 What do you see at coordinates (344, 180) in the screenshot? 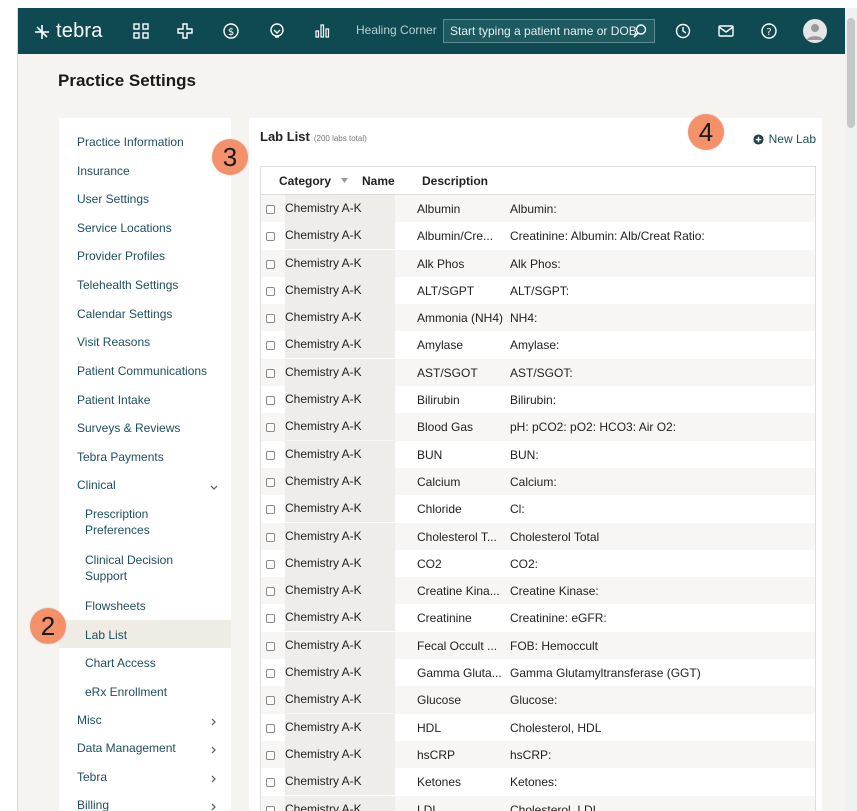
I see `sort-down-icon` at bounding box center [344, 180].